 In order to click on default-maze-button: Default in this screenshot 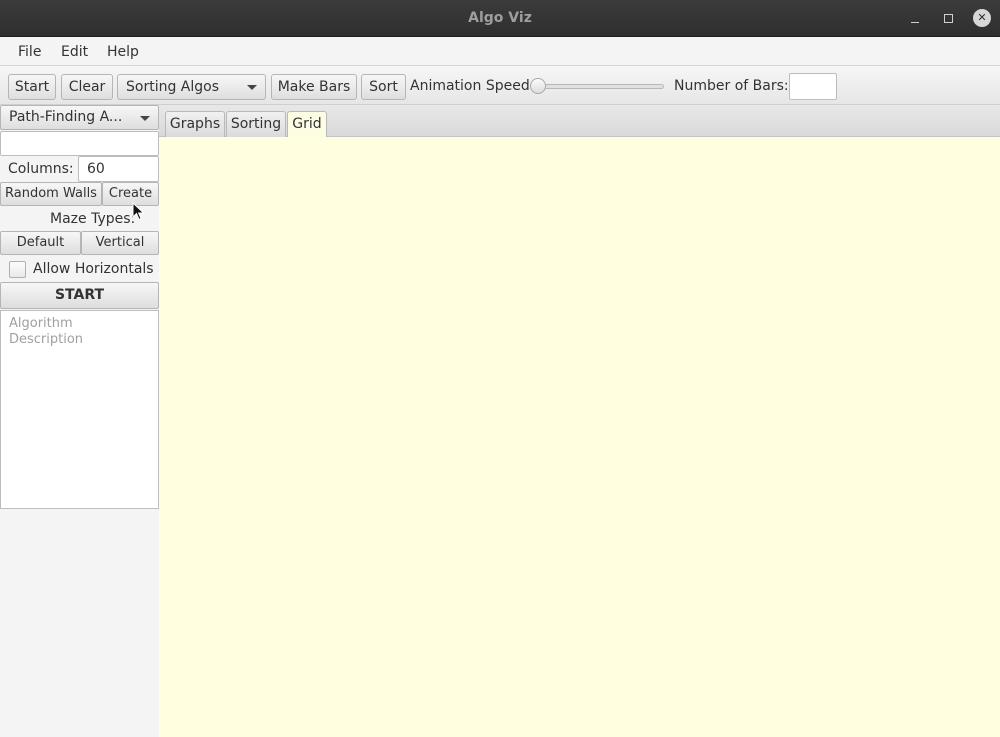, I will do `click(40, 243)`.